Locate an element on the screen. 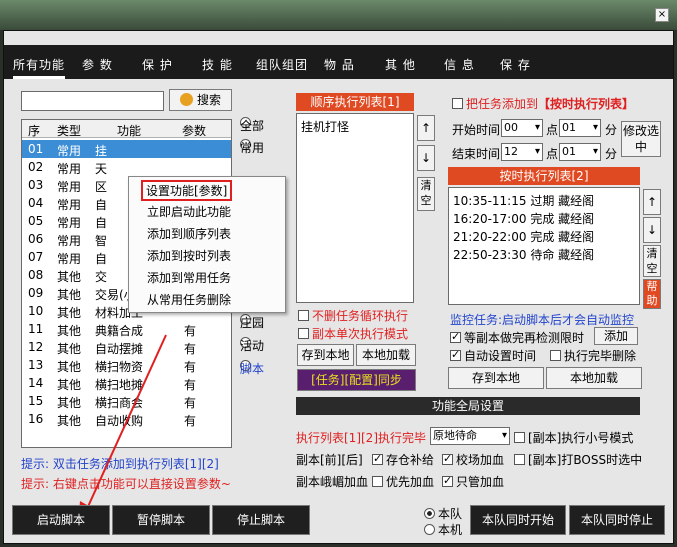 The height and width of the screenshot is (547, 677). seq-list: 挂机打怪 is located at coordinates (355, 208).